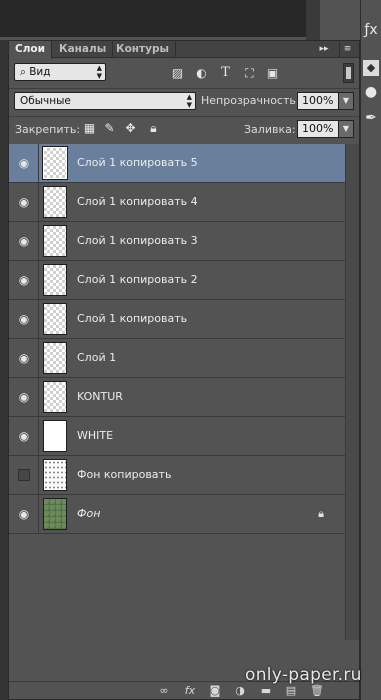 The width and height of the screenshot is (381, 700). I want to click on layers-scrollbar, so click(352, 392).